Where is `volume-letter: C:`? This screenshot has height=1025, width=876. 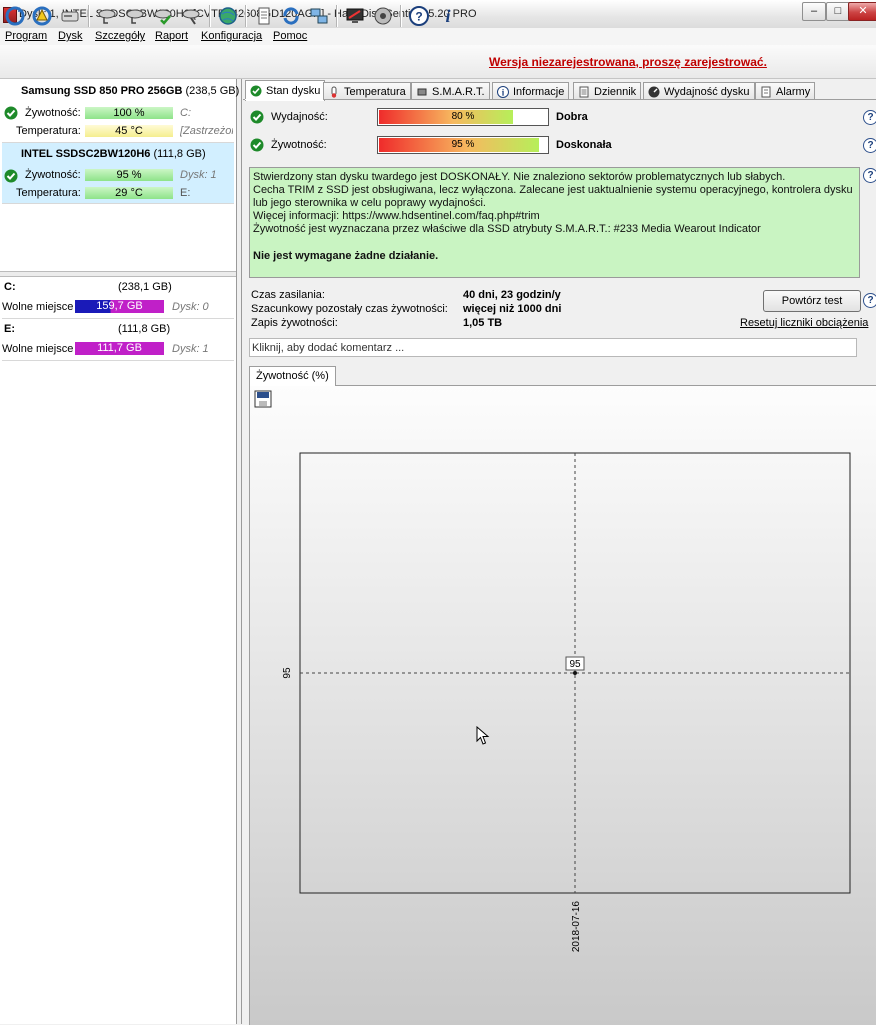 volume-letter: C: is located at coordinates (10, 287).